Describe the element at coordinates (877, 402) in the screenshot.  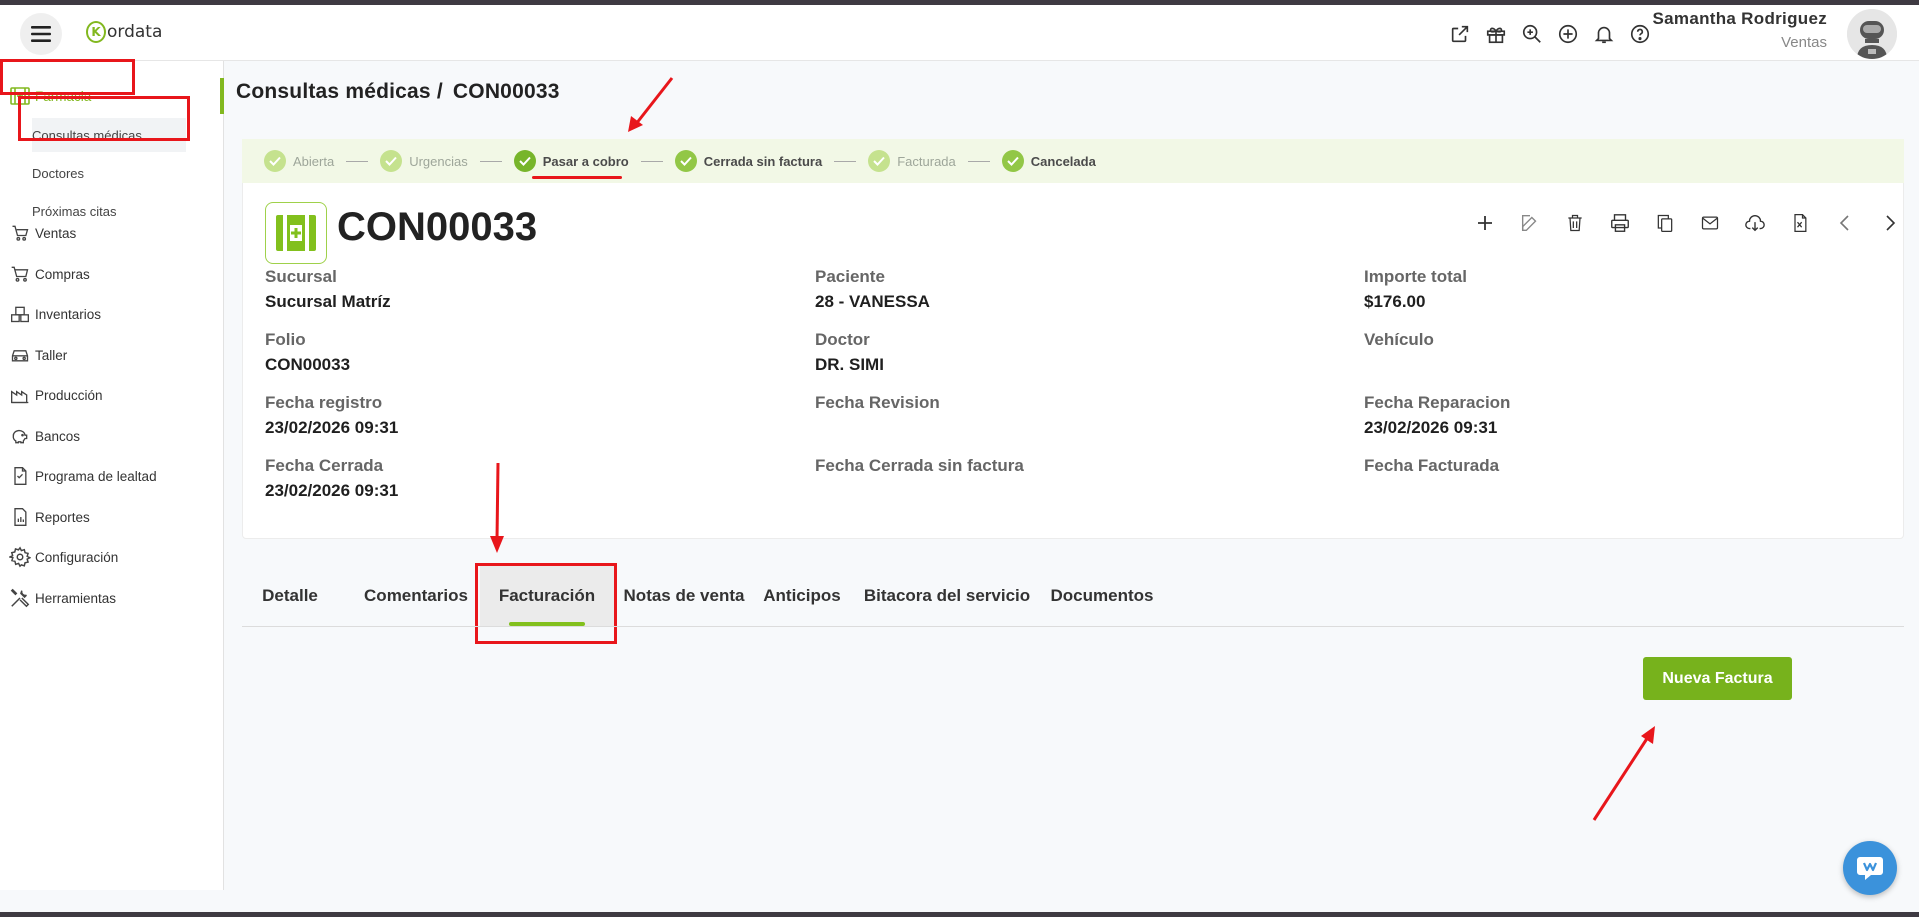
I see `field-label: Fecha Revision` at that location.